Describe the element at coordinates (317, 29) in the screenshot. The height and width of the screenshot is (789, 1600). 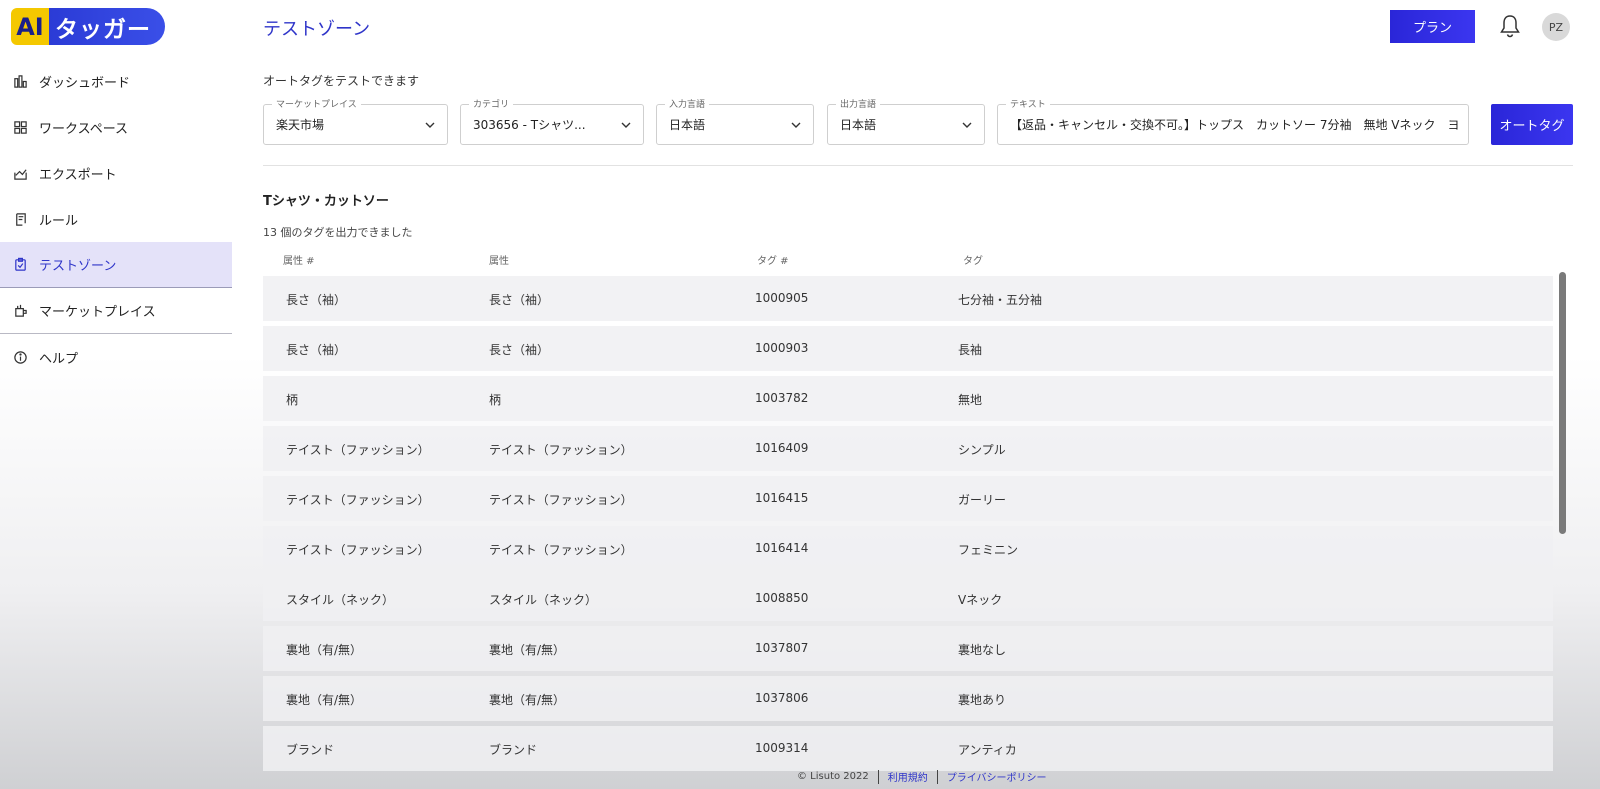
I see `page-title: テストゾーン` at that location.